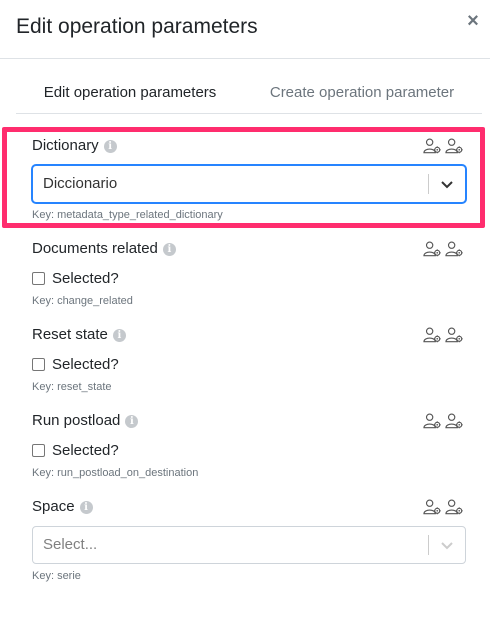 This screenshot has width=490, height=638. What do you see at coordinates (72, 387) in the screenshot?
I see `reset-state-key: Key: reset_state` at bounding box center [72, 387].